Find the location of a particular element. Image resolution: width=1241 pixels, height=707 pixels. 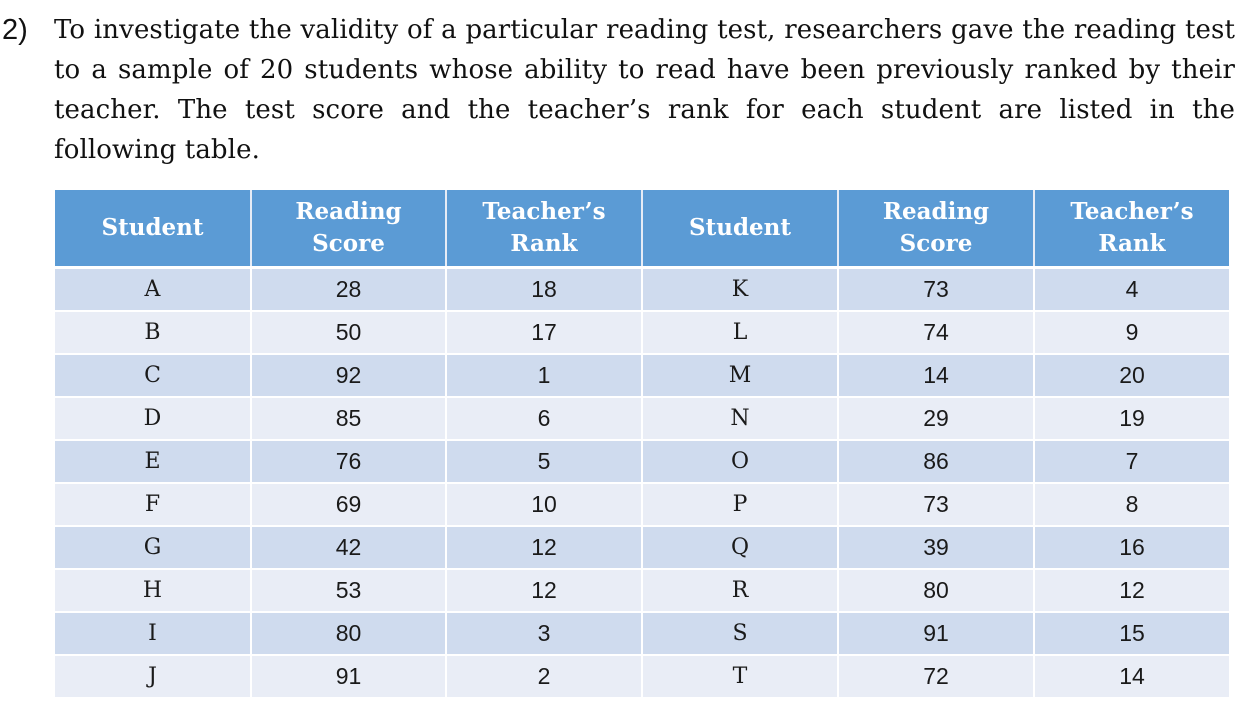

reading-score-cell: 92 is located at coordinates (349, 376).